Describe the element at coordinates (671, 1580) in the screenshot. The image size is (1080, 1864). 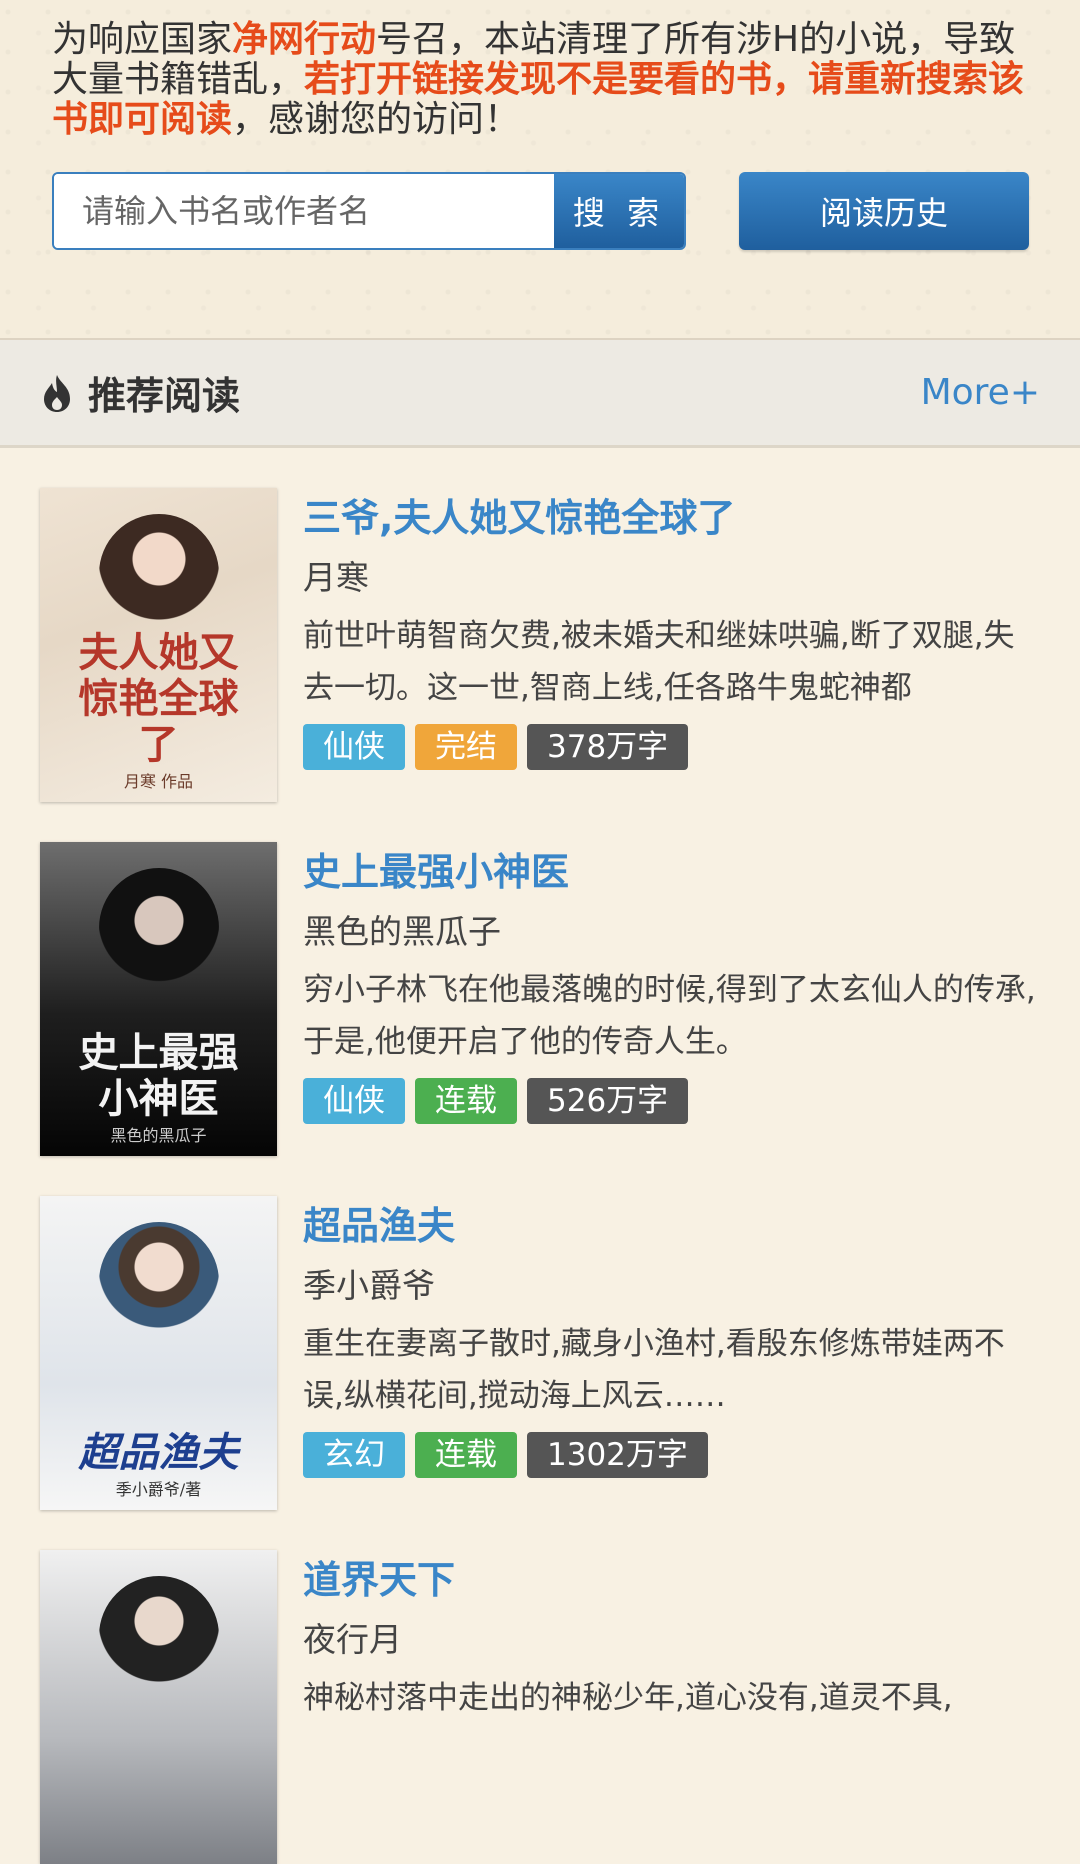
I see `book-title: 道界天下` at that location.